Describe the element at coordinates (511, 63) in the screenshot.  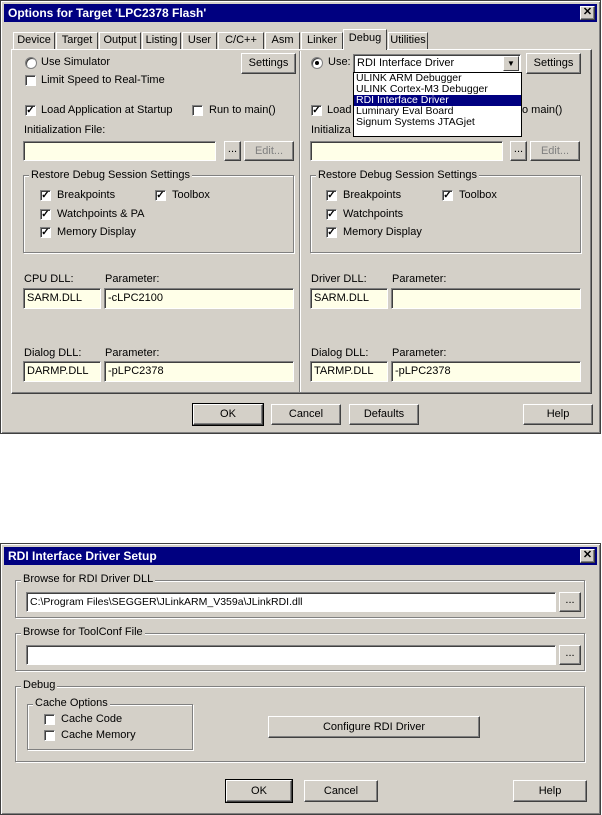
I see `driver-select-dropdown-button: ▼` at that location.